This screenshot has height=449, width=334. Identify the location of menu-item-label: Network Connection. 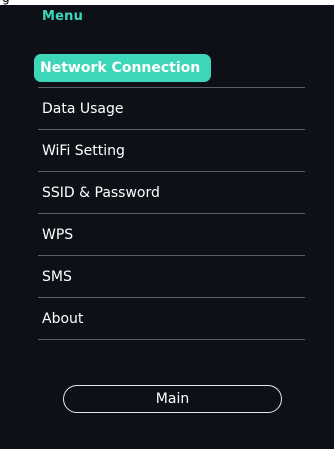
(120, 68).